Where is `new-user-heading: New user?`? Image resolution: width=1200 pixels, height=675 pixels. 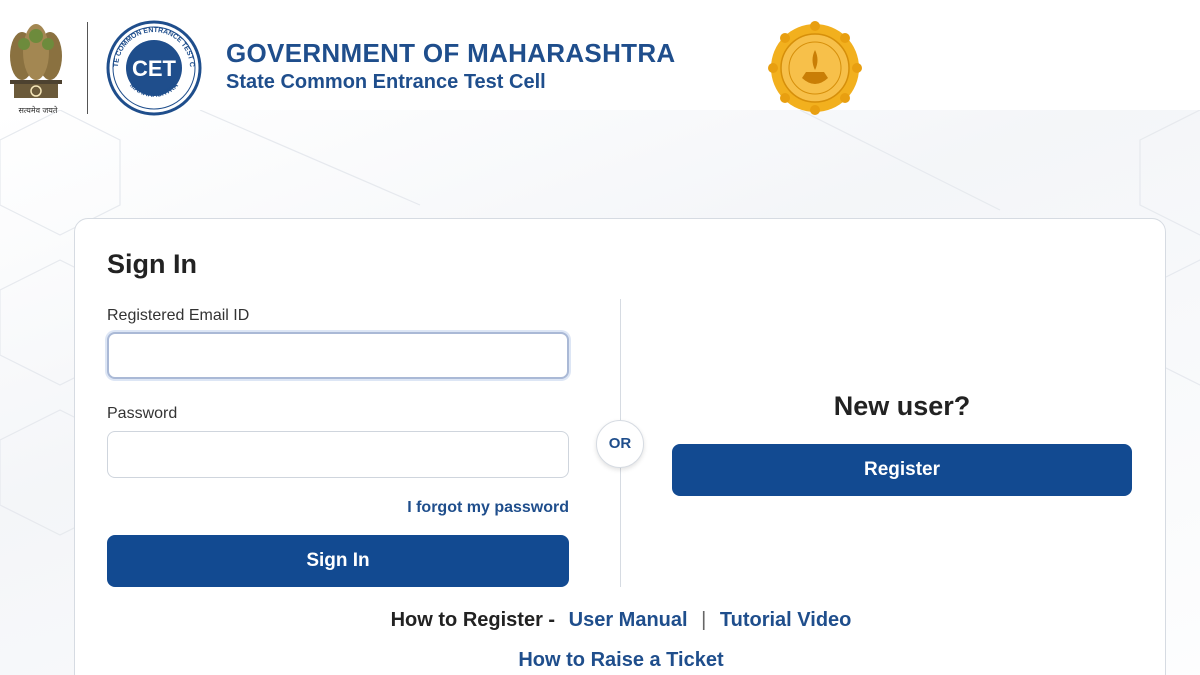 new-user-heading: New user? is located at coordinates (902, 406).